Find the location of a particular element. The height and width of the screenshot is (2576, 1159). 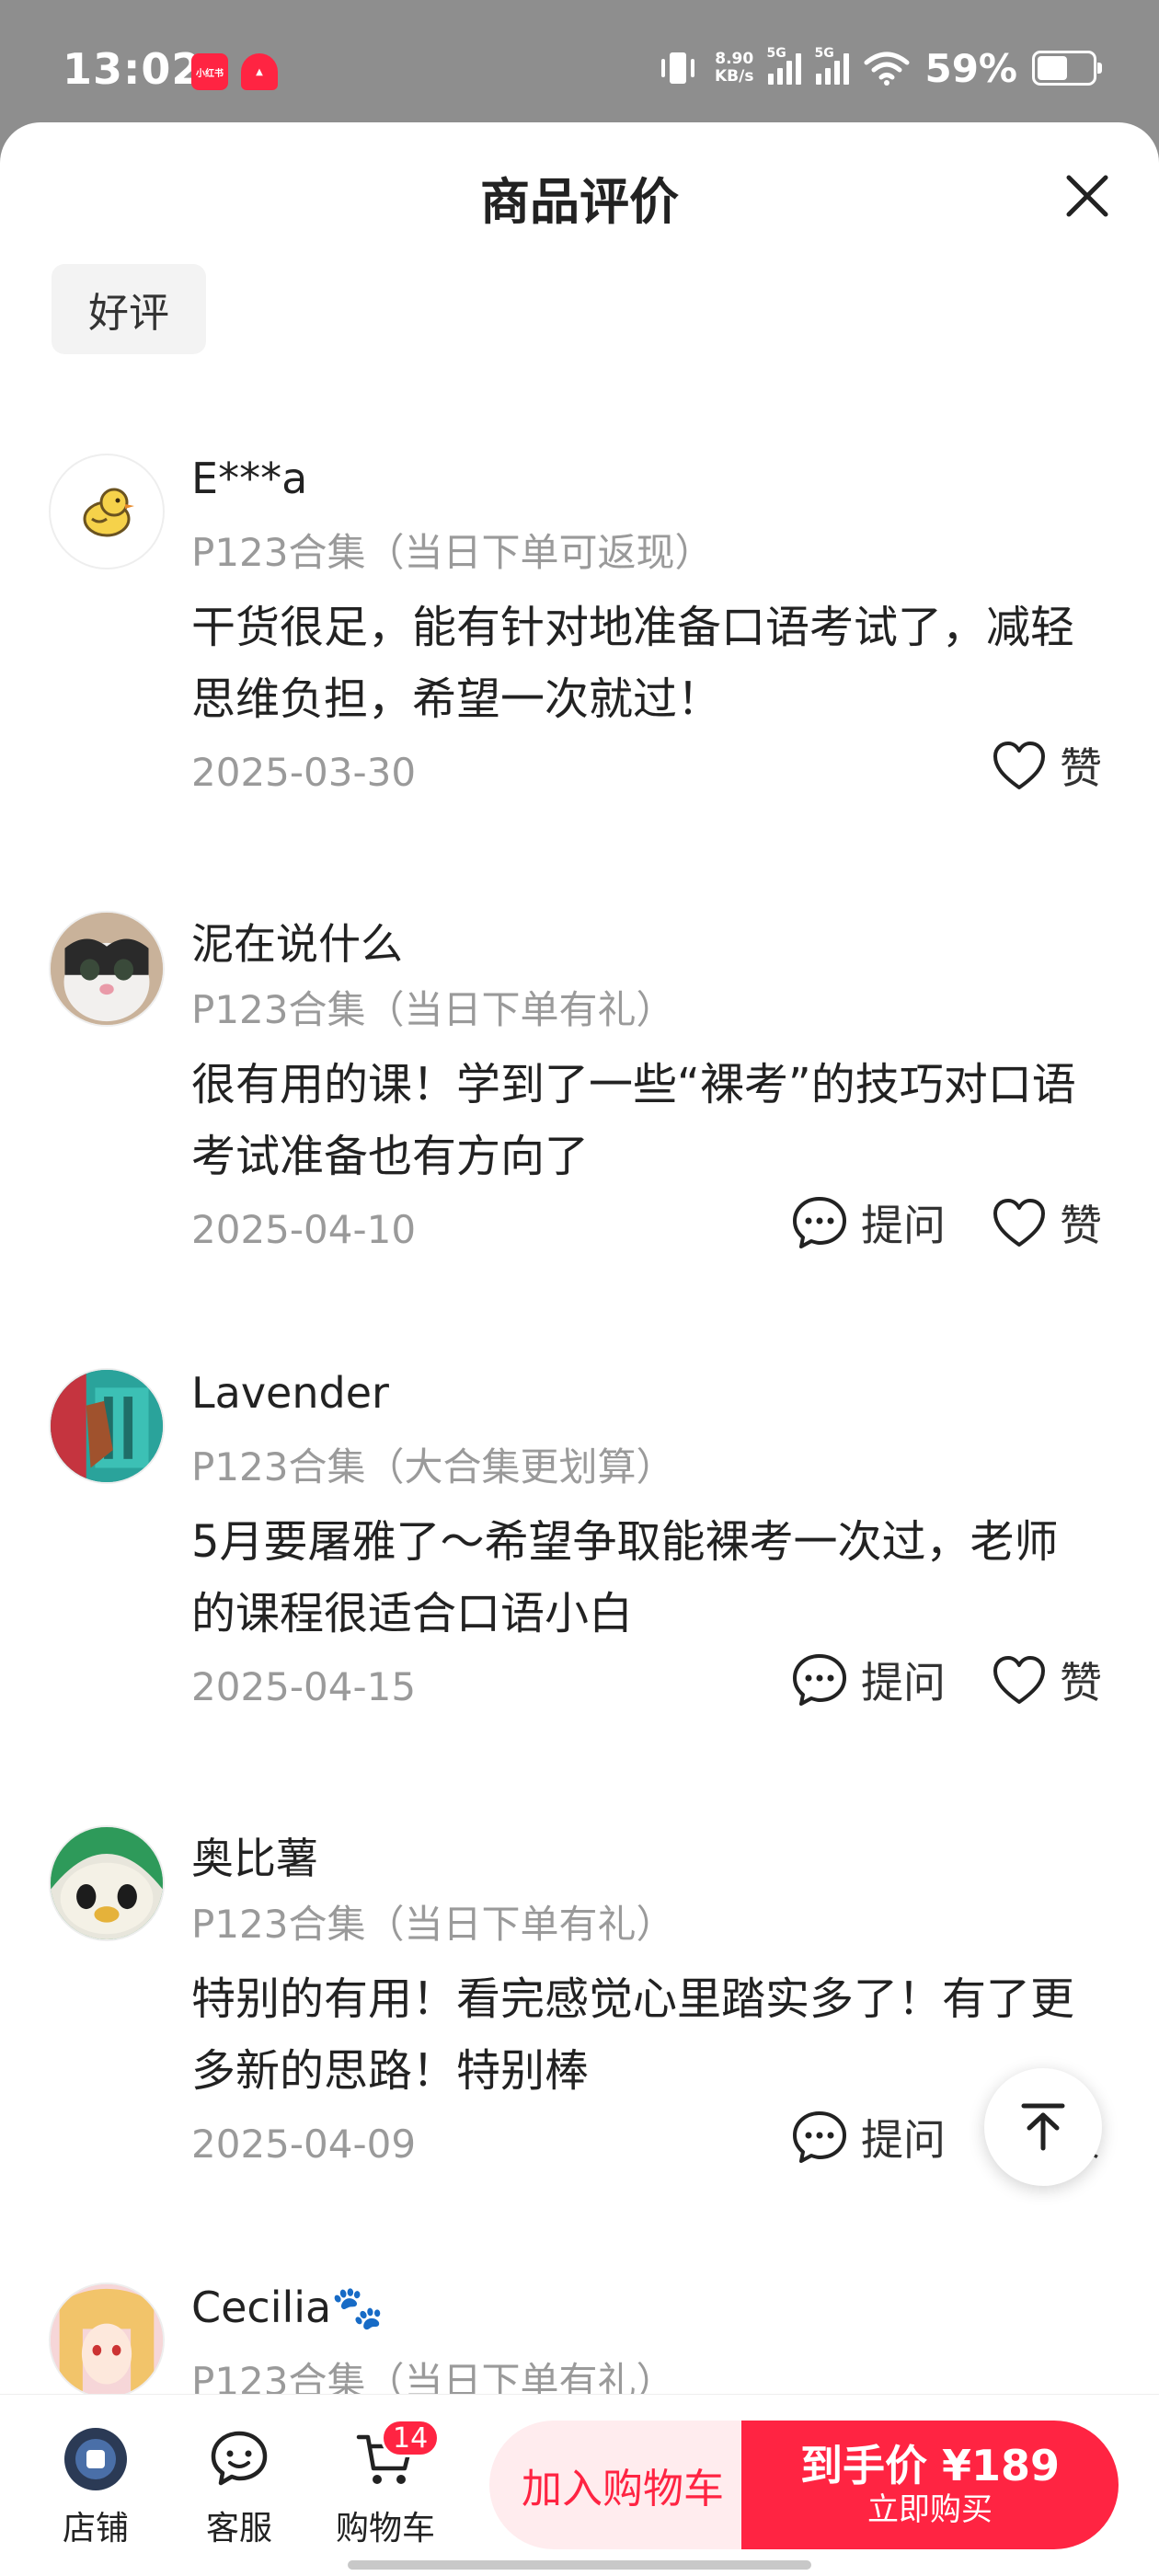

status-time: 13:02 is located at coordinates (132, 69).